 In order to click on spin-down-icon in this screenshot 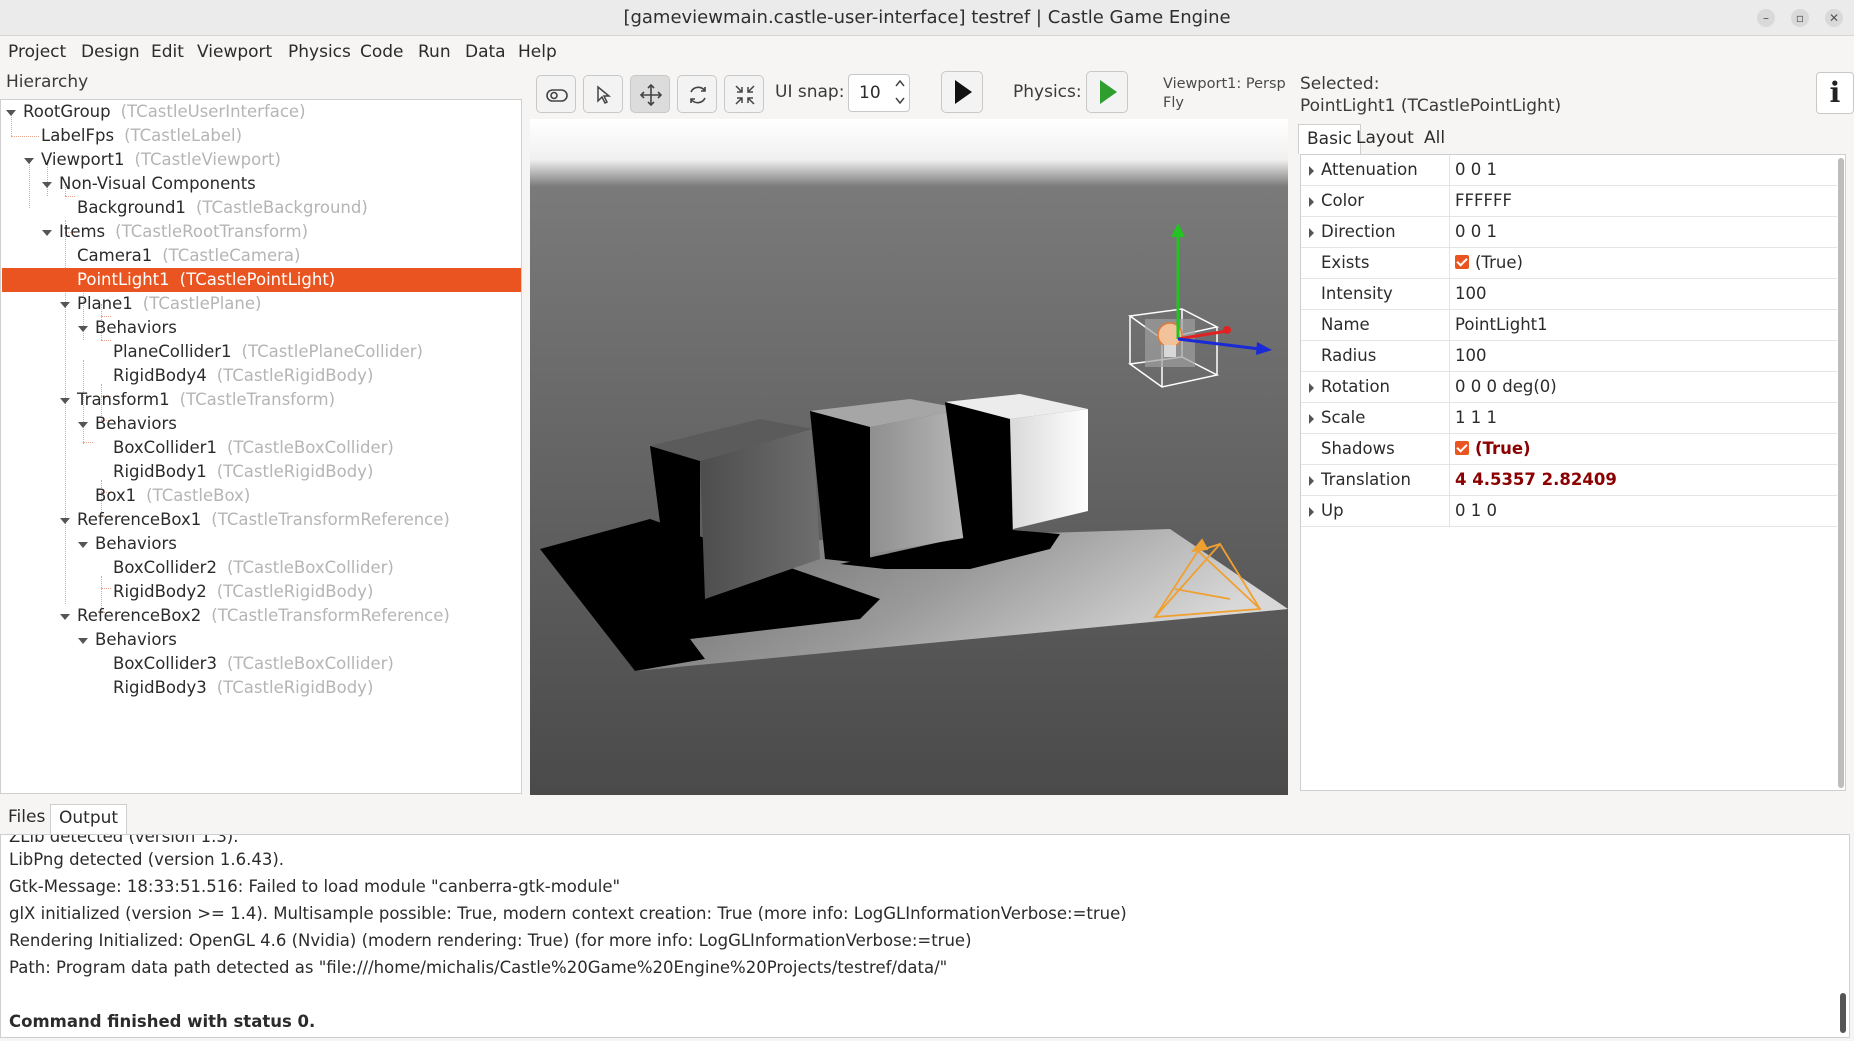, I will do `click(900, 101)`.